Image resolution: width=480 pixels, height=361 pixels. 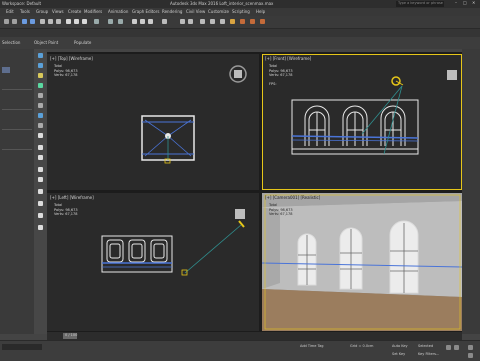 I want to click on filter-icon, so click(x=40, y=157).